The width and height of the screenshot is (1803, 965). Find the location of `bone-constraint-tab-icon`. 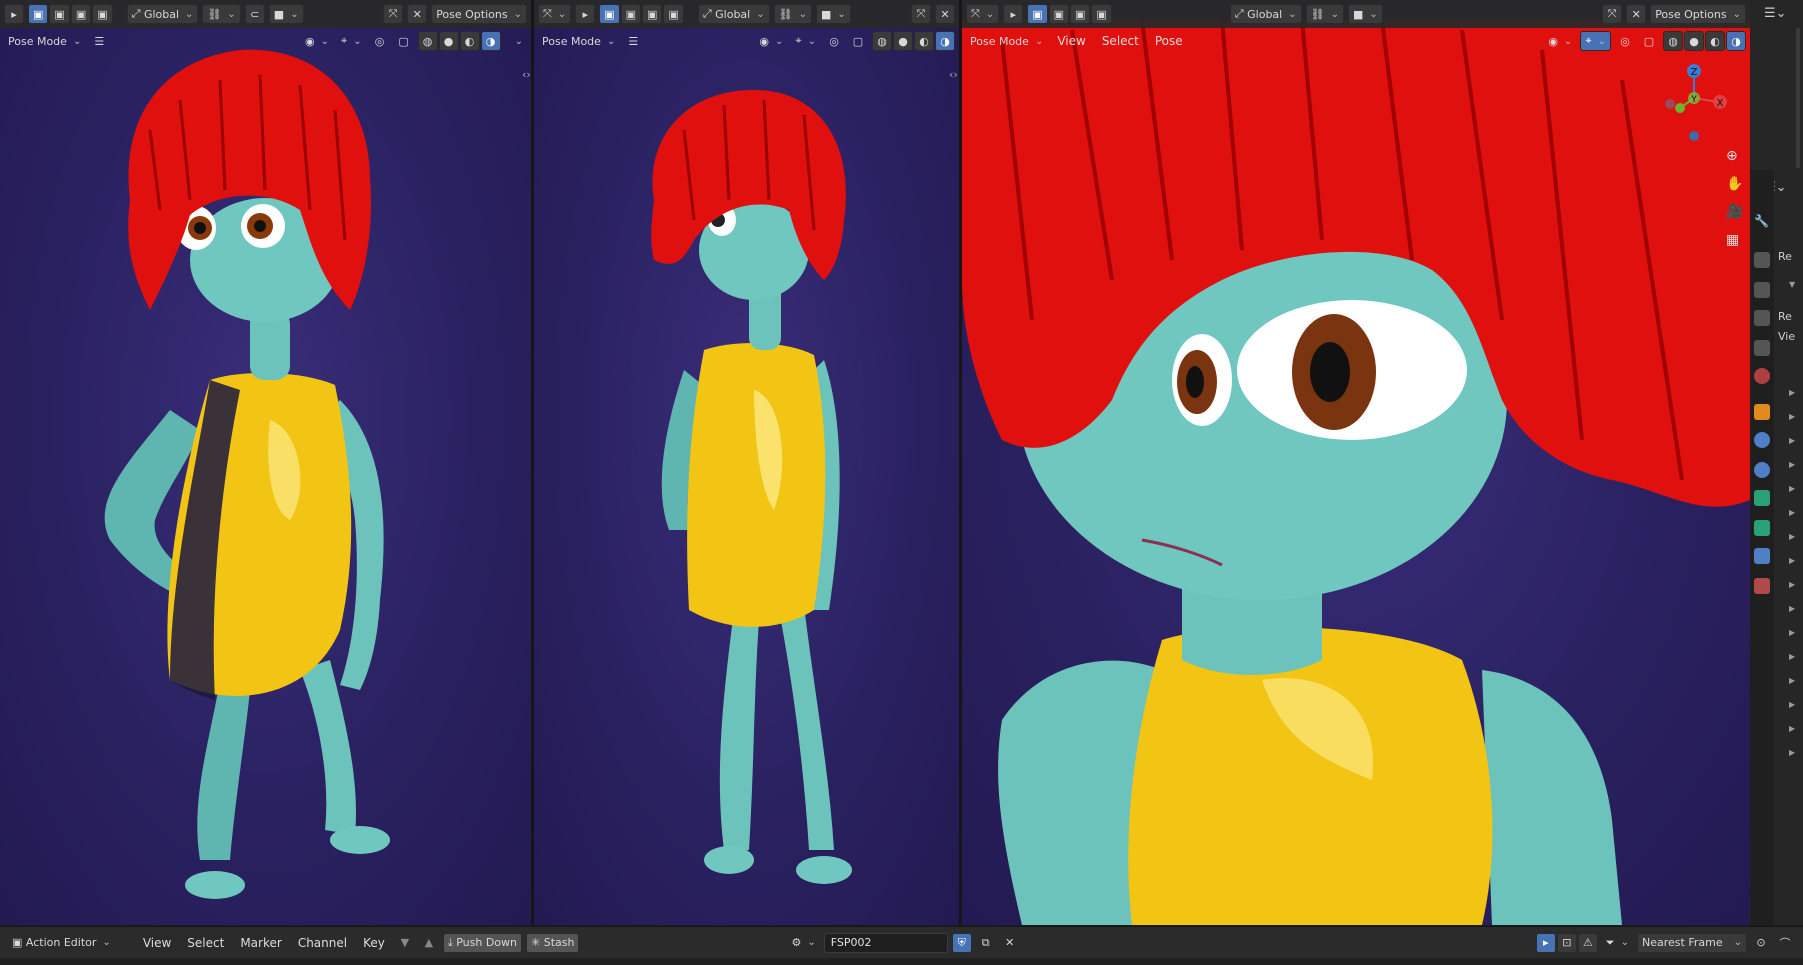

bone-constraint-tab-icon is located at coordinates (1762, 556).